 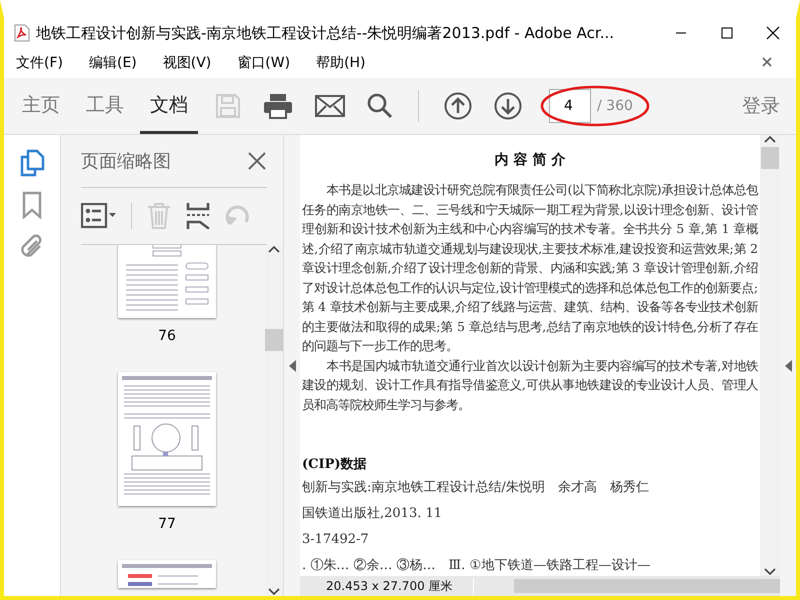 What do you see at coordinates (380, 106) in the screenshot?
I see `search-icon` at bounding box center [380, 106].